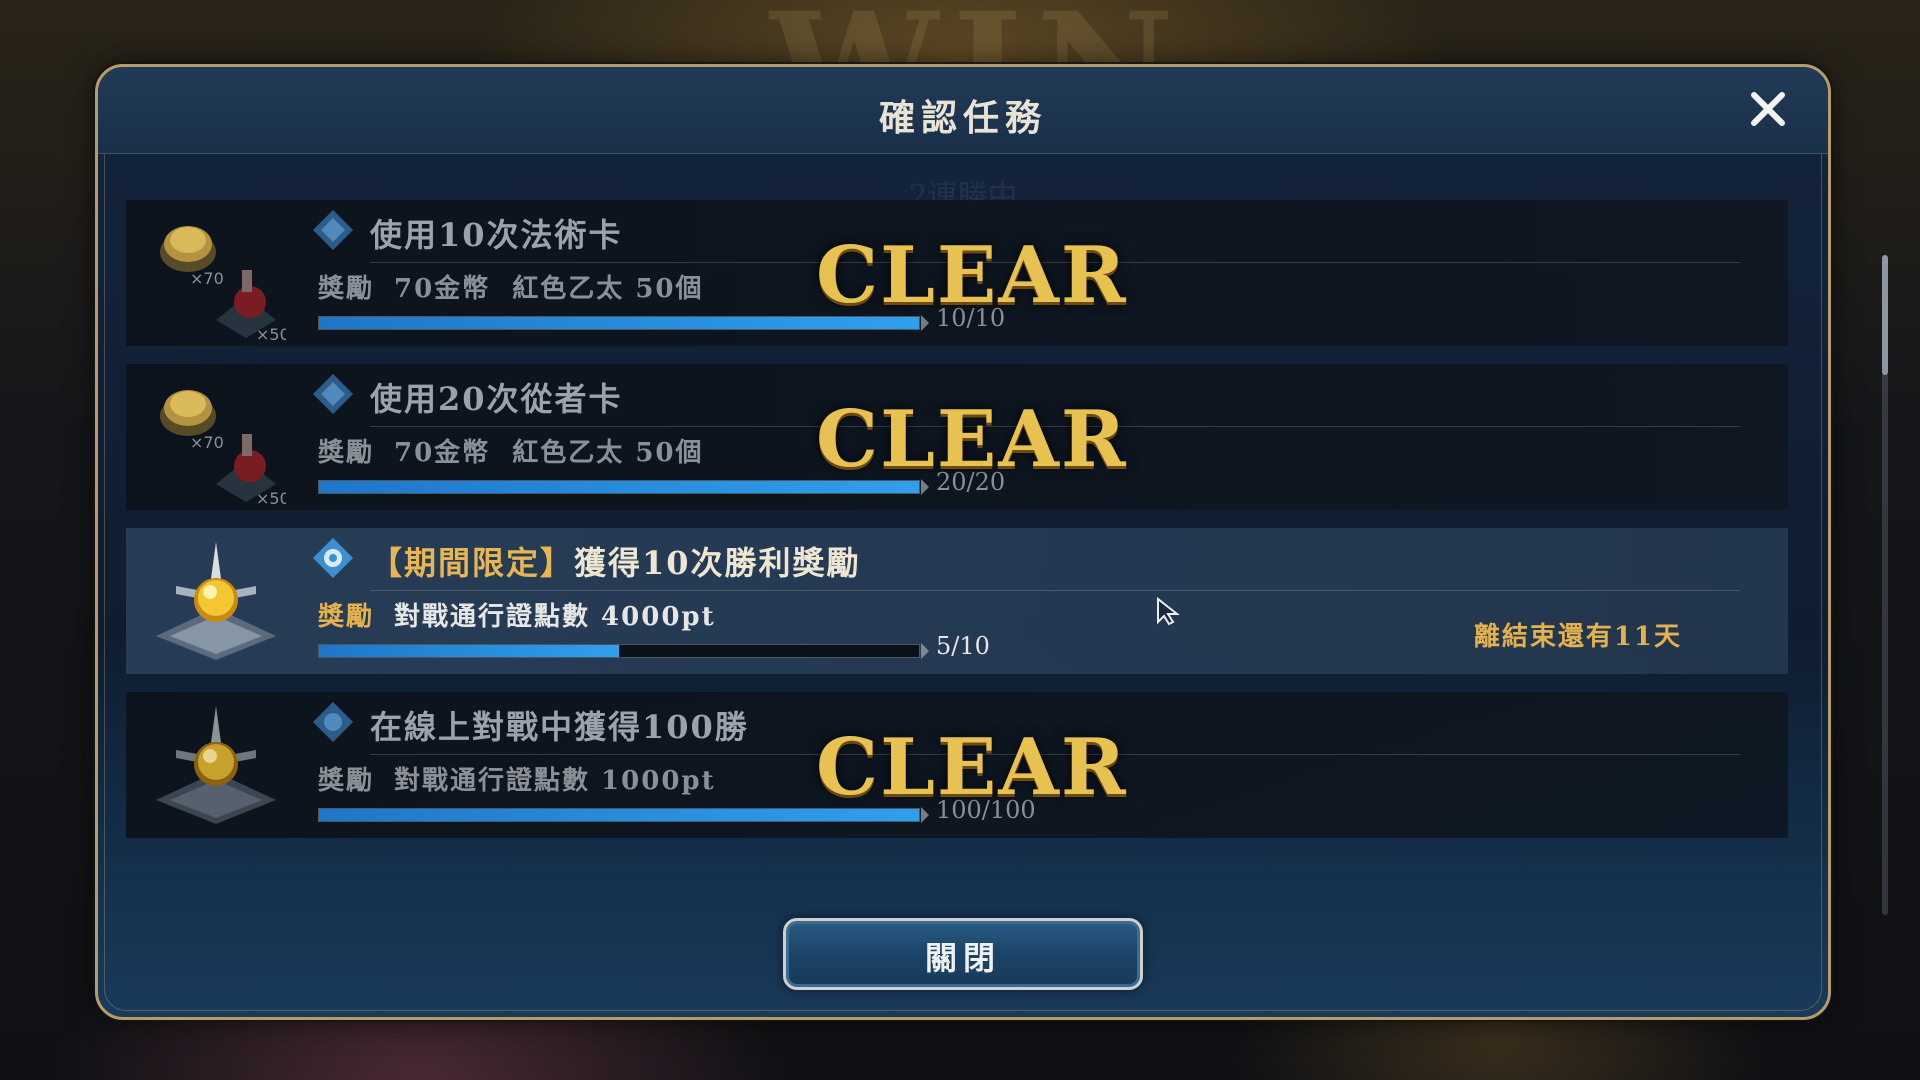 The image size is (1920, 1080). I want to click on mission-divider, so click(1055, 590).